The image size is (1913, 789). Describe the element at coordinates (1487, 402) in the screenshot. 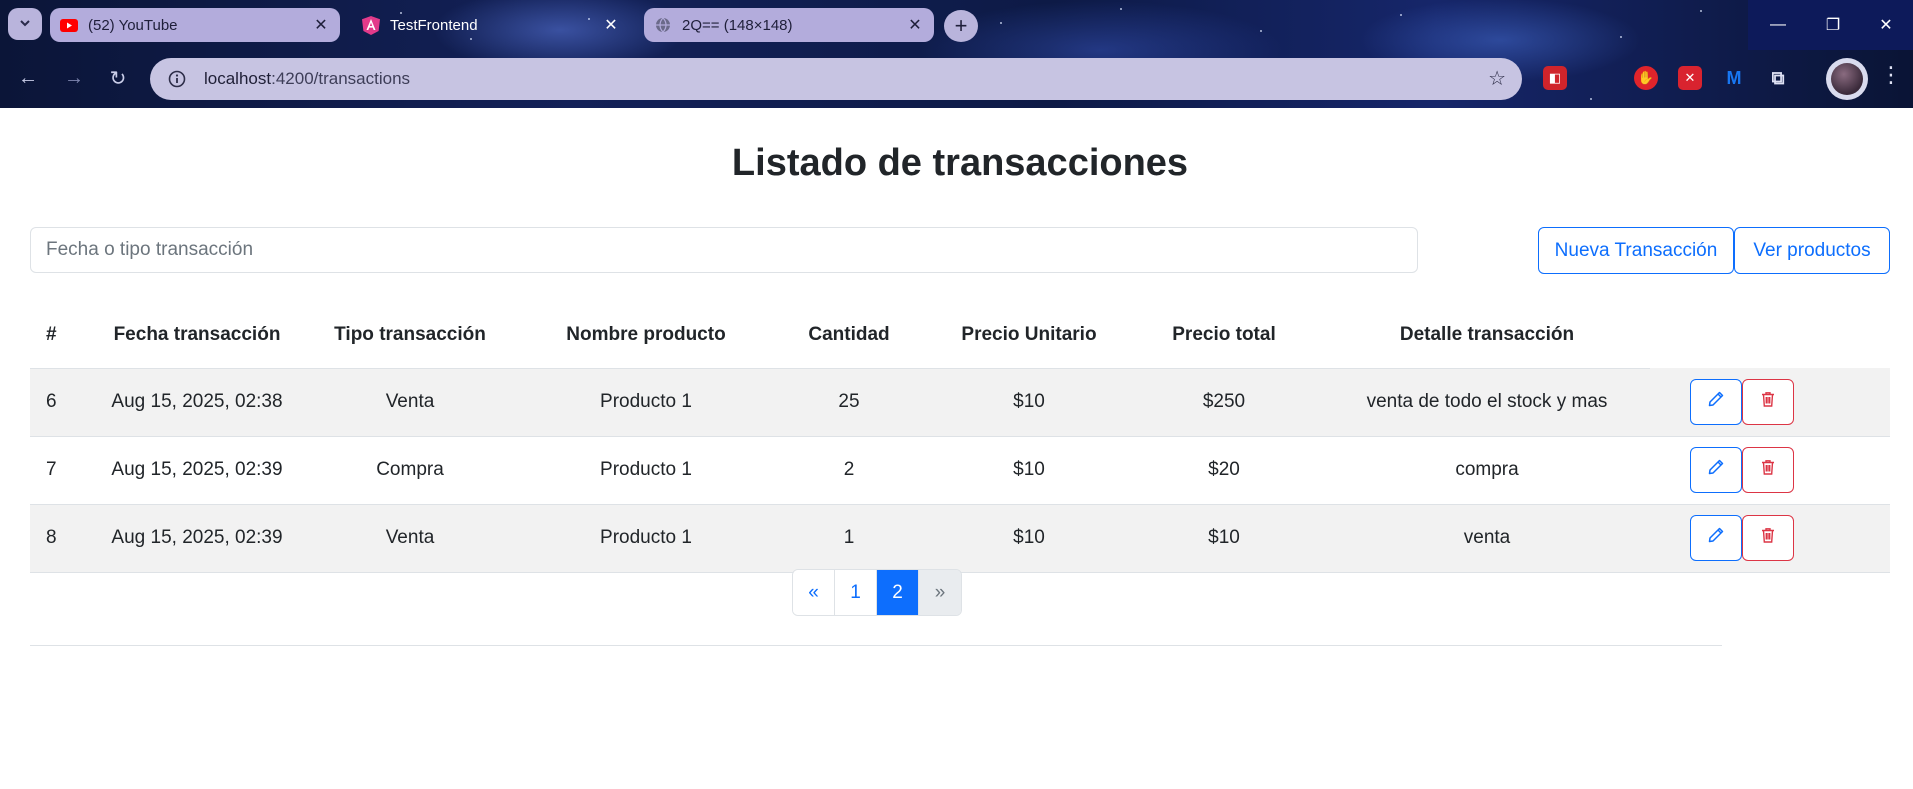

I see `cell-detail: venta de todo el stock y mas` at that location.